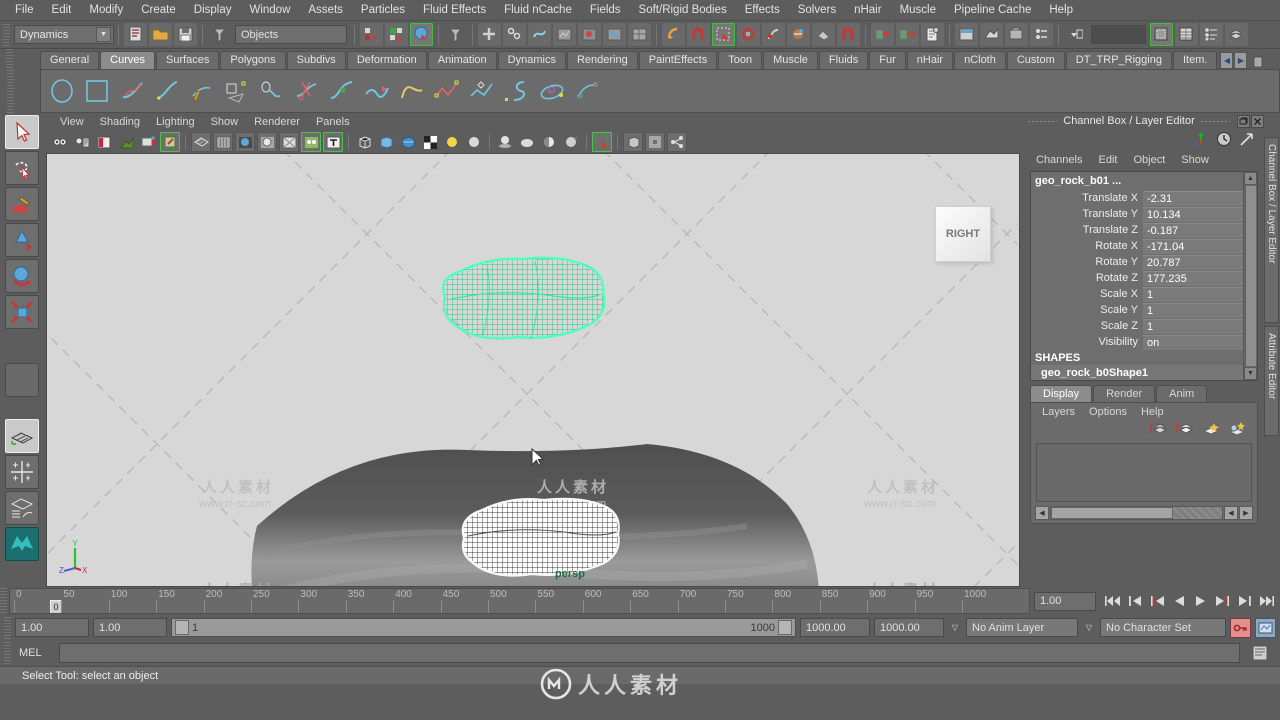  I want to click on play-backwards-icon, so click(1179, 601).